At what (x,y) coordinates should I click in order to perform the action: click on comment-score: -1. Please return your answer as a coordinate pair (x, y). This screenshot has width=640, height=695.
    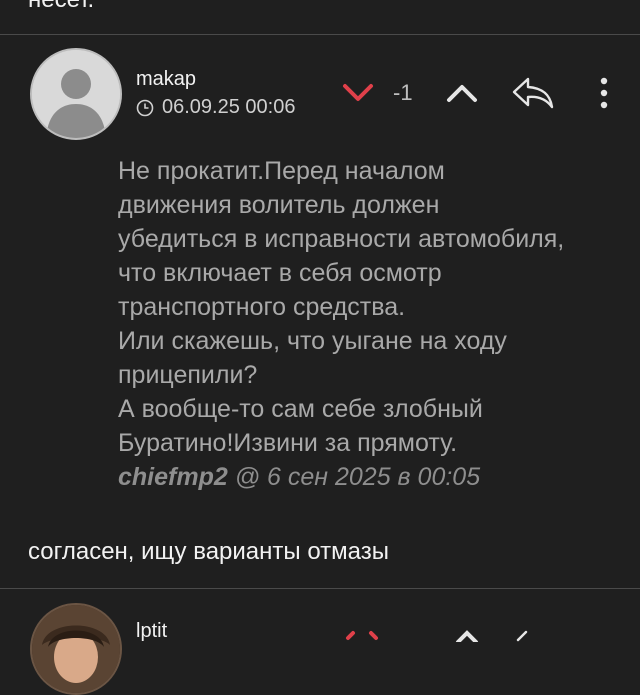
    Looking at the image, I should click on (403, 92).